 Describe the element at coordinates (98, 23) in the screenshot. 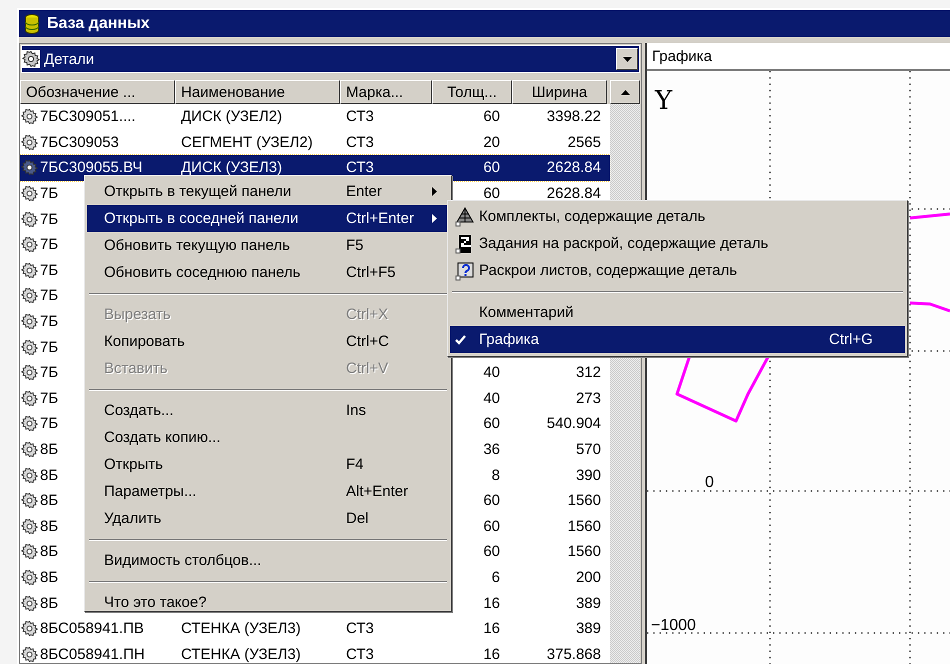

I see `window-title: База данных` at that location.